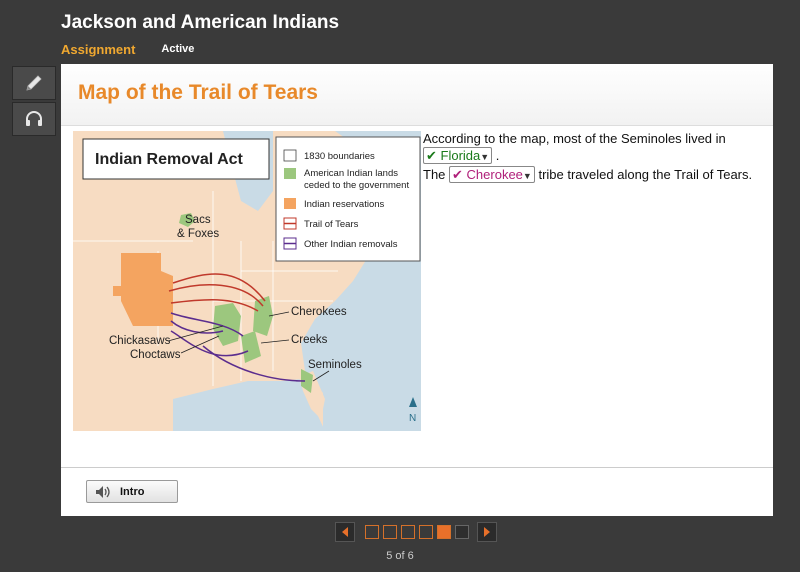 The image size is (800, 572). I want to click on next-page-button, so click(487, 532).